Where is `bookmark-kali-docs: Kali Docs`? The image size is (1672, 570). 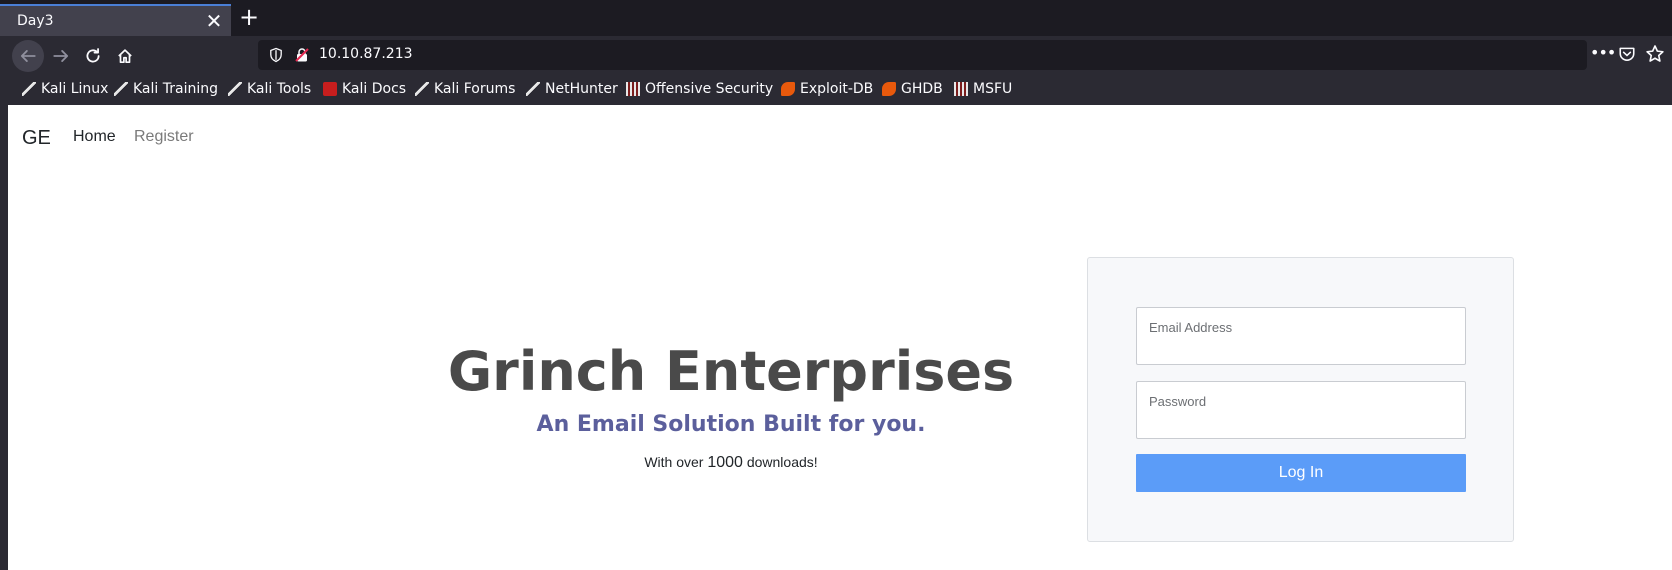 bookmark-kali-docs: Kali Docs is located at coordinates (364, 89).